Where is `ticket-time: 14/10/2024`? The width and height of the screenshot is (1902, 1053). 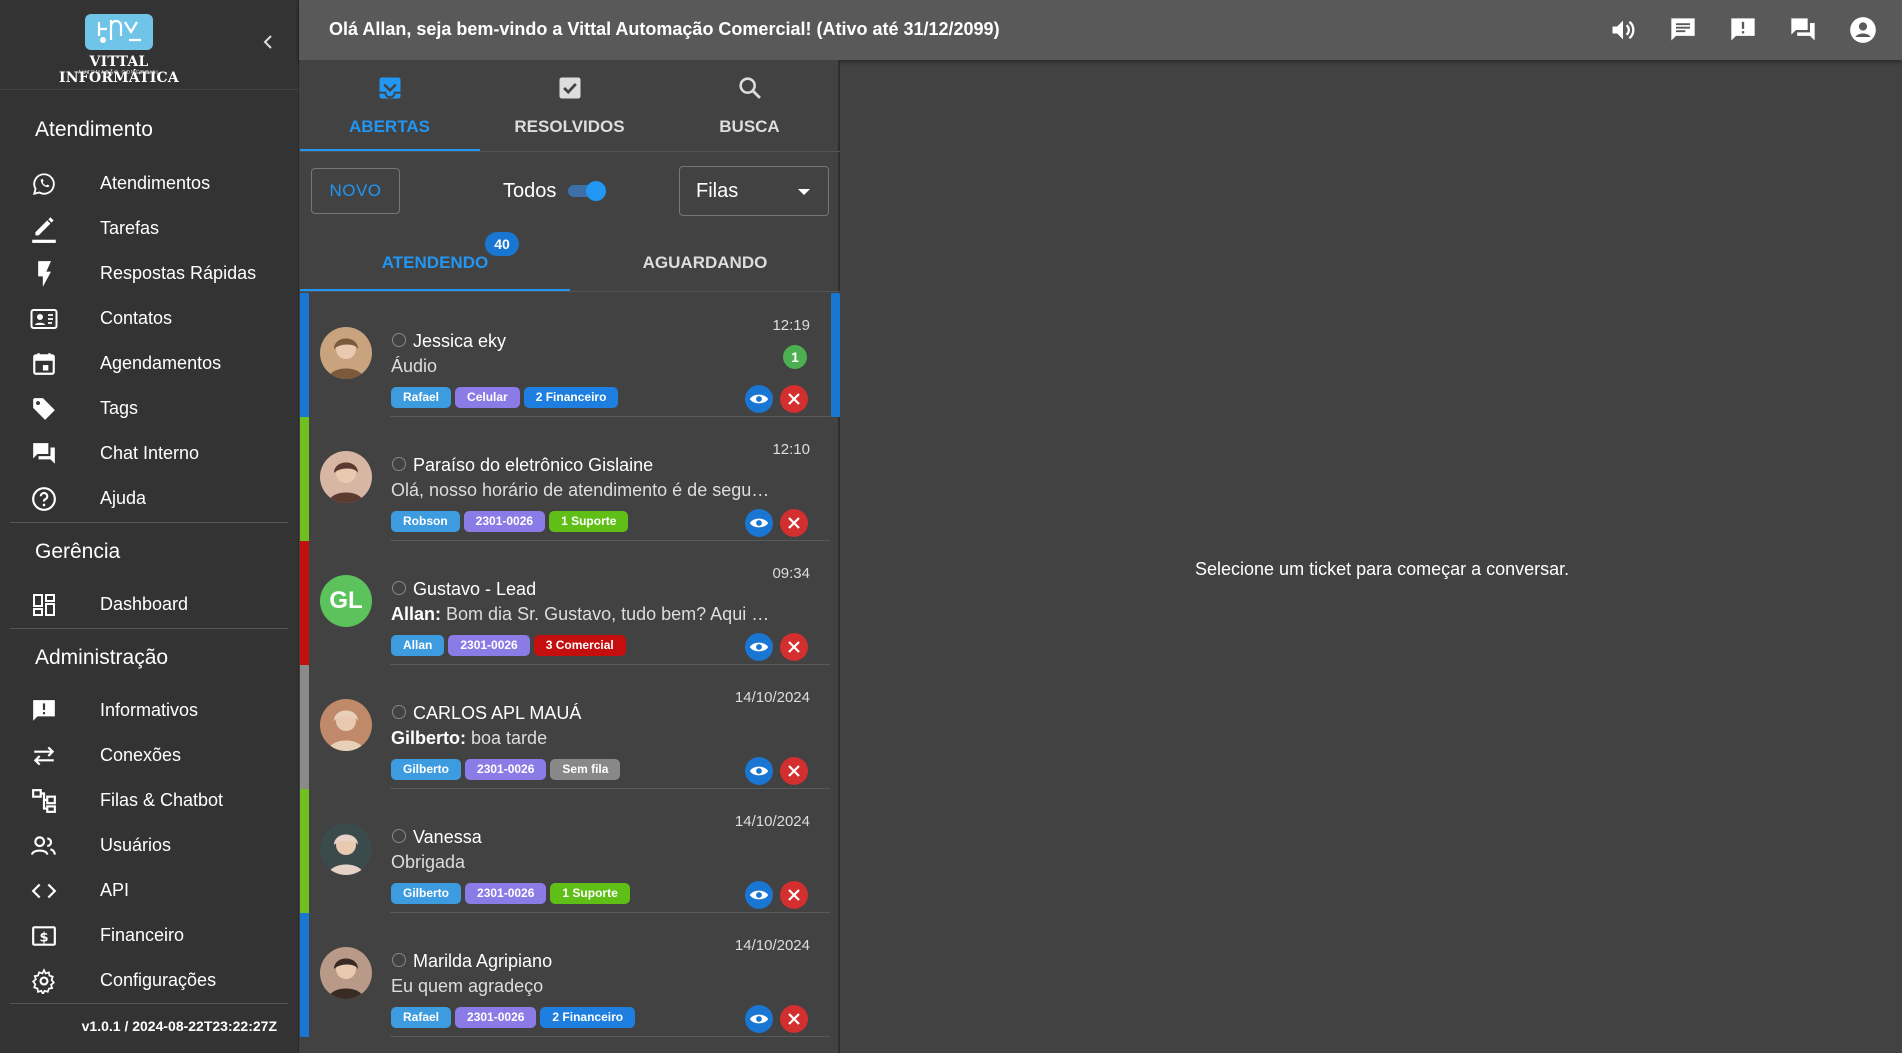
ticket-time: 14/10/2024 is located at coordinates (772, 945).